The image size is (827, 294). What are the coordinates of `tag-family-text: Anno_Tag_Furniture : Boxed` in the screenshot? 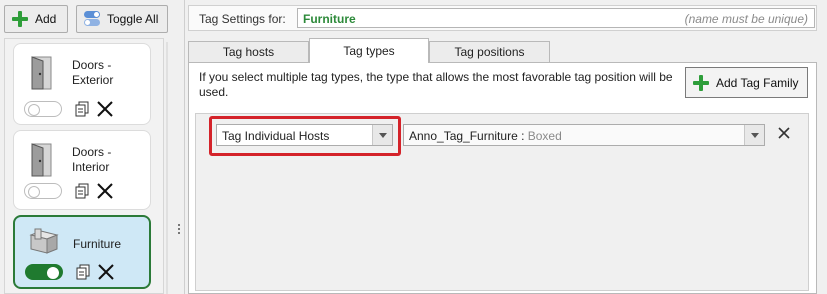 It's located at (485, 136).